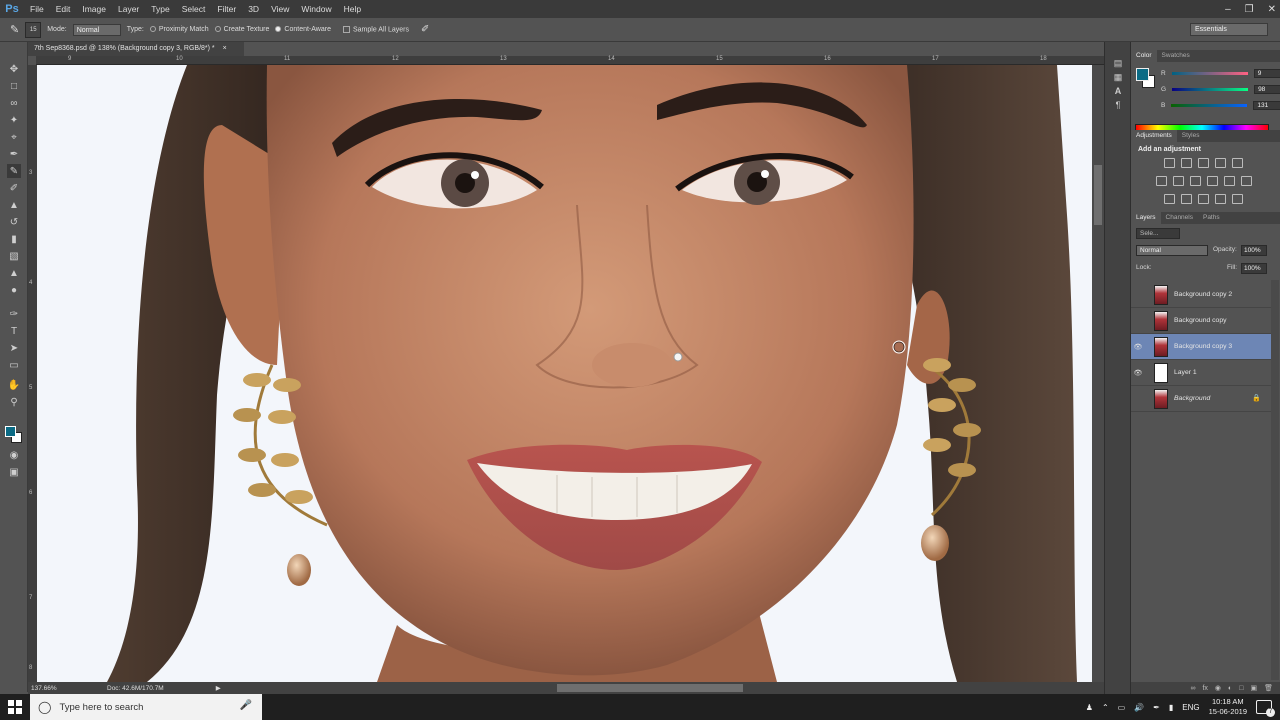 Image resolution: width=1280 pixels, height=720 pixels. What do you see at coordinates (49, 688) in the screenshot?
I see `zoom-level: 137.66%` at bounding box center [49, 688].